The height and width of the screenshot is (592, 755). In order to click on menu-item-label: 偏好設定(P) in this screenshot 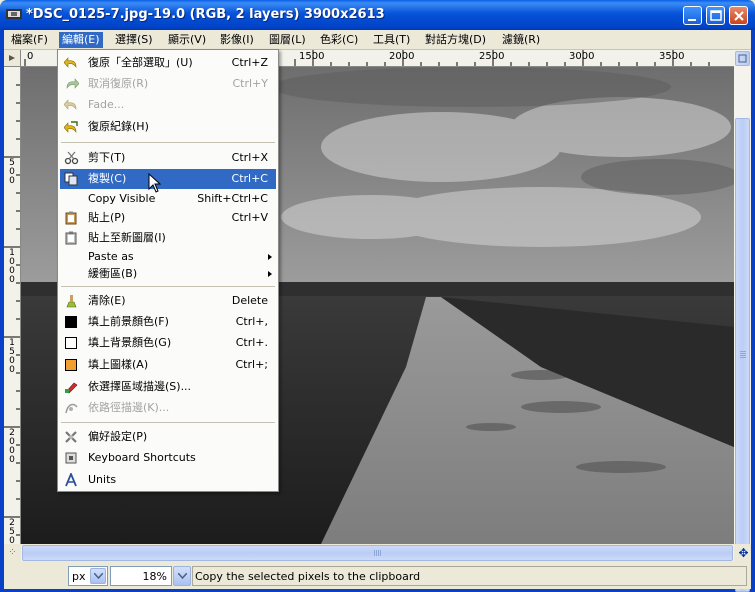, I will do `click(118, 436)`.